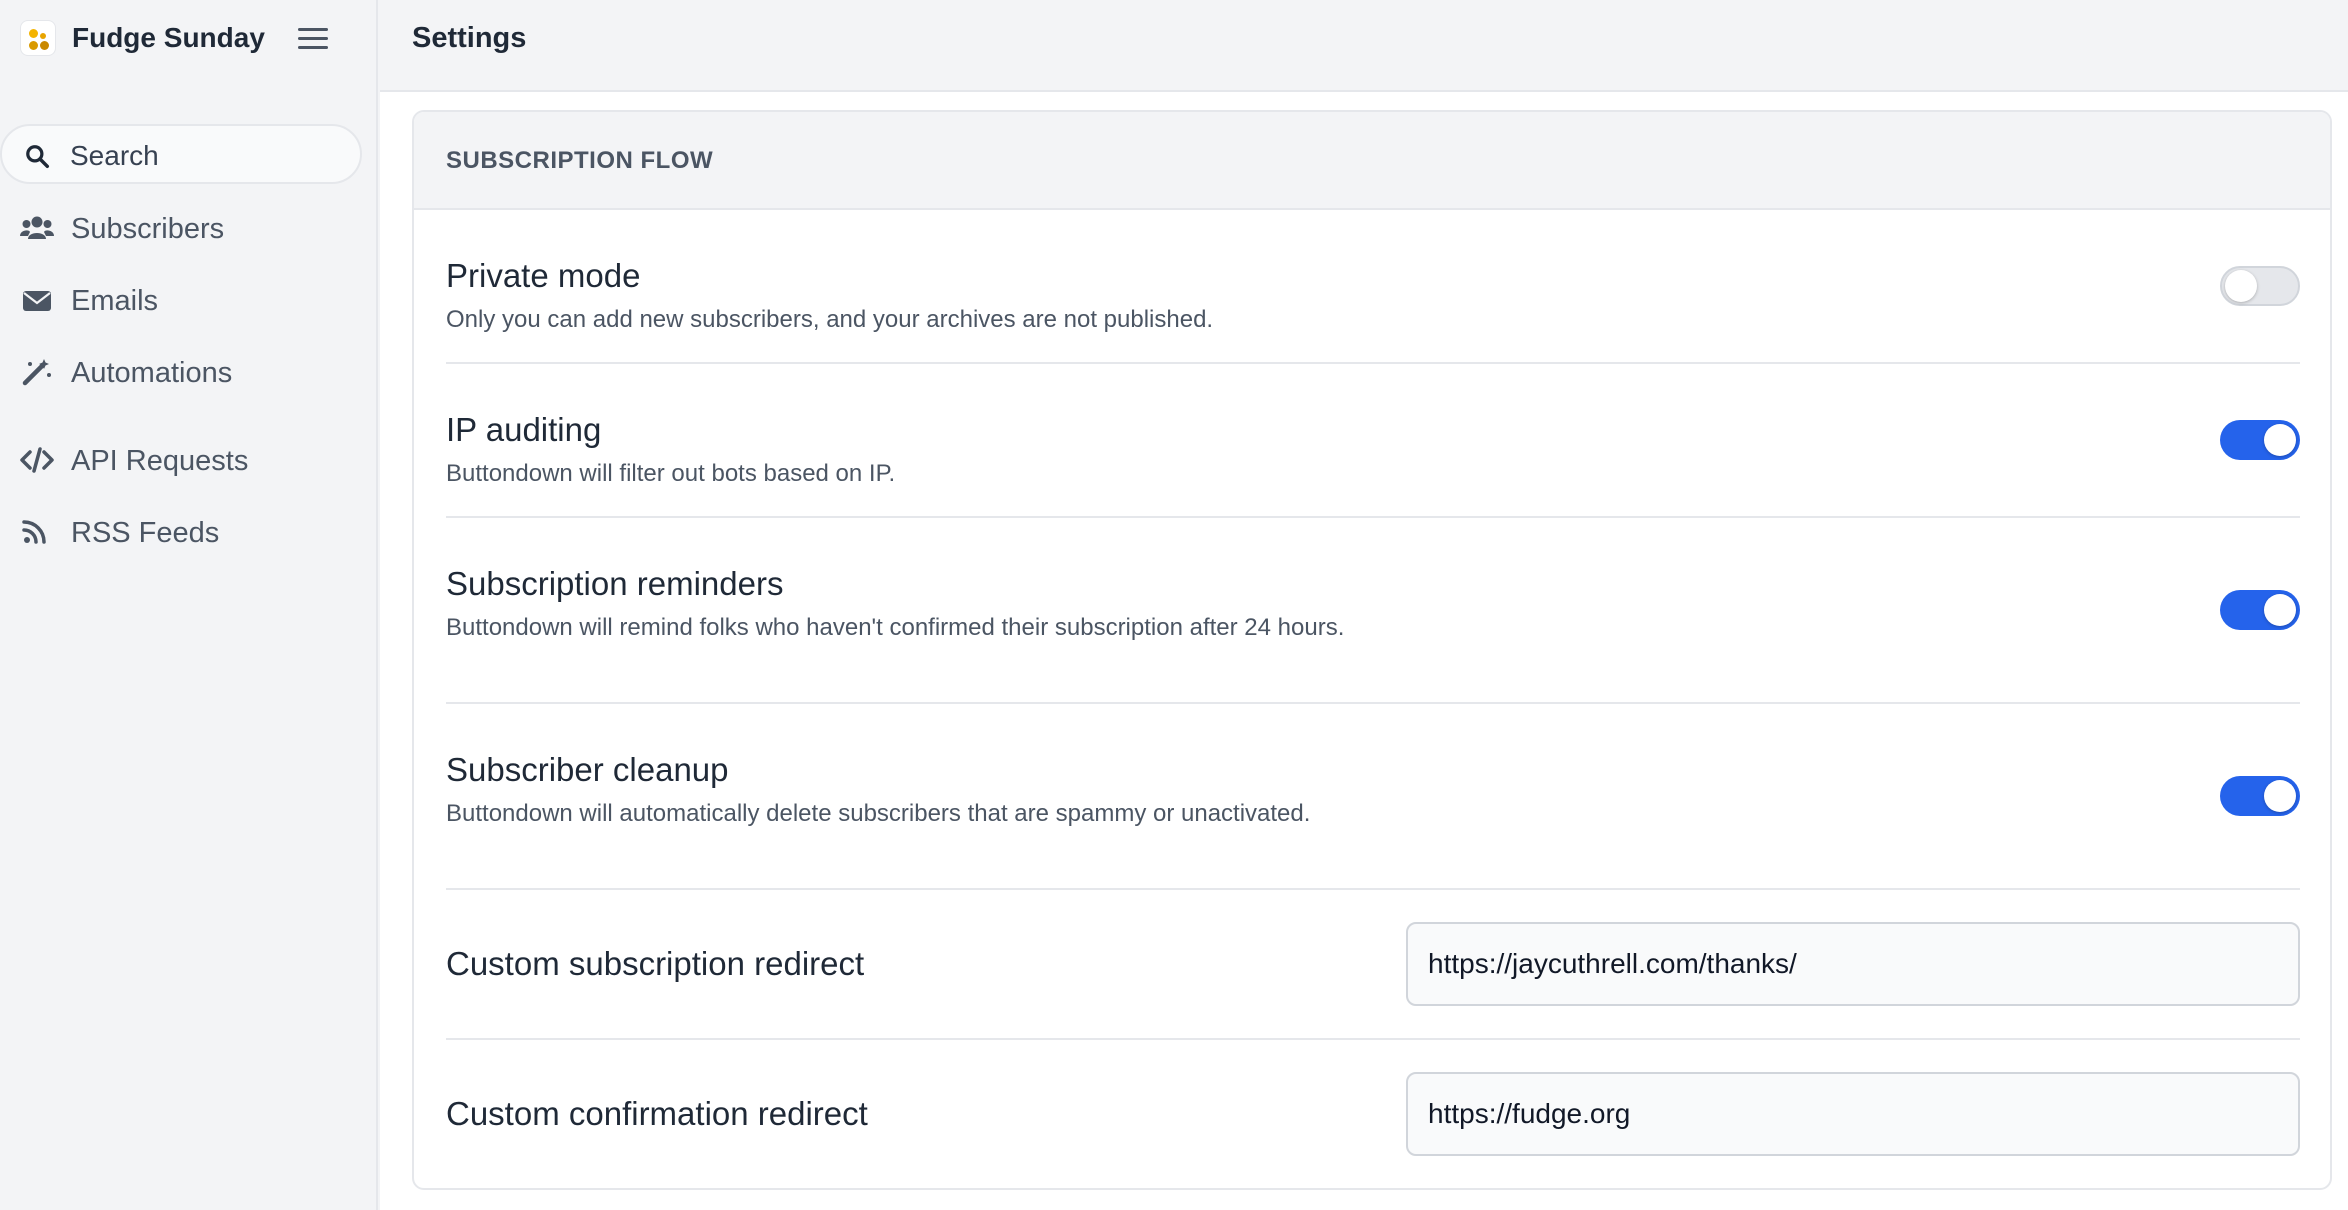 This screenshot has width=2348, height=1210. I want to click on brand-name: Fudge Sunday, so click(168, 38).